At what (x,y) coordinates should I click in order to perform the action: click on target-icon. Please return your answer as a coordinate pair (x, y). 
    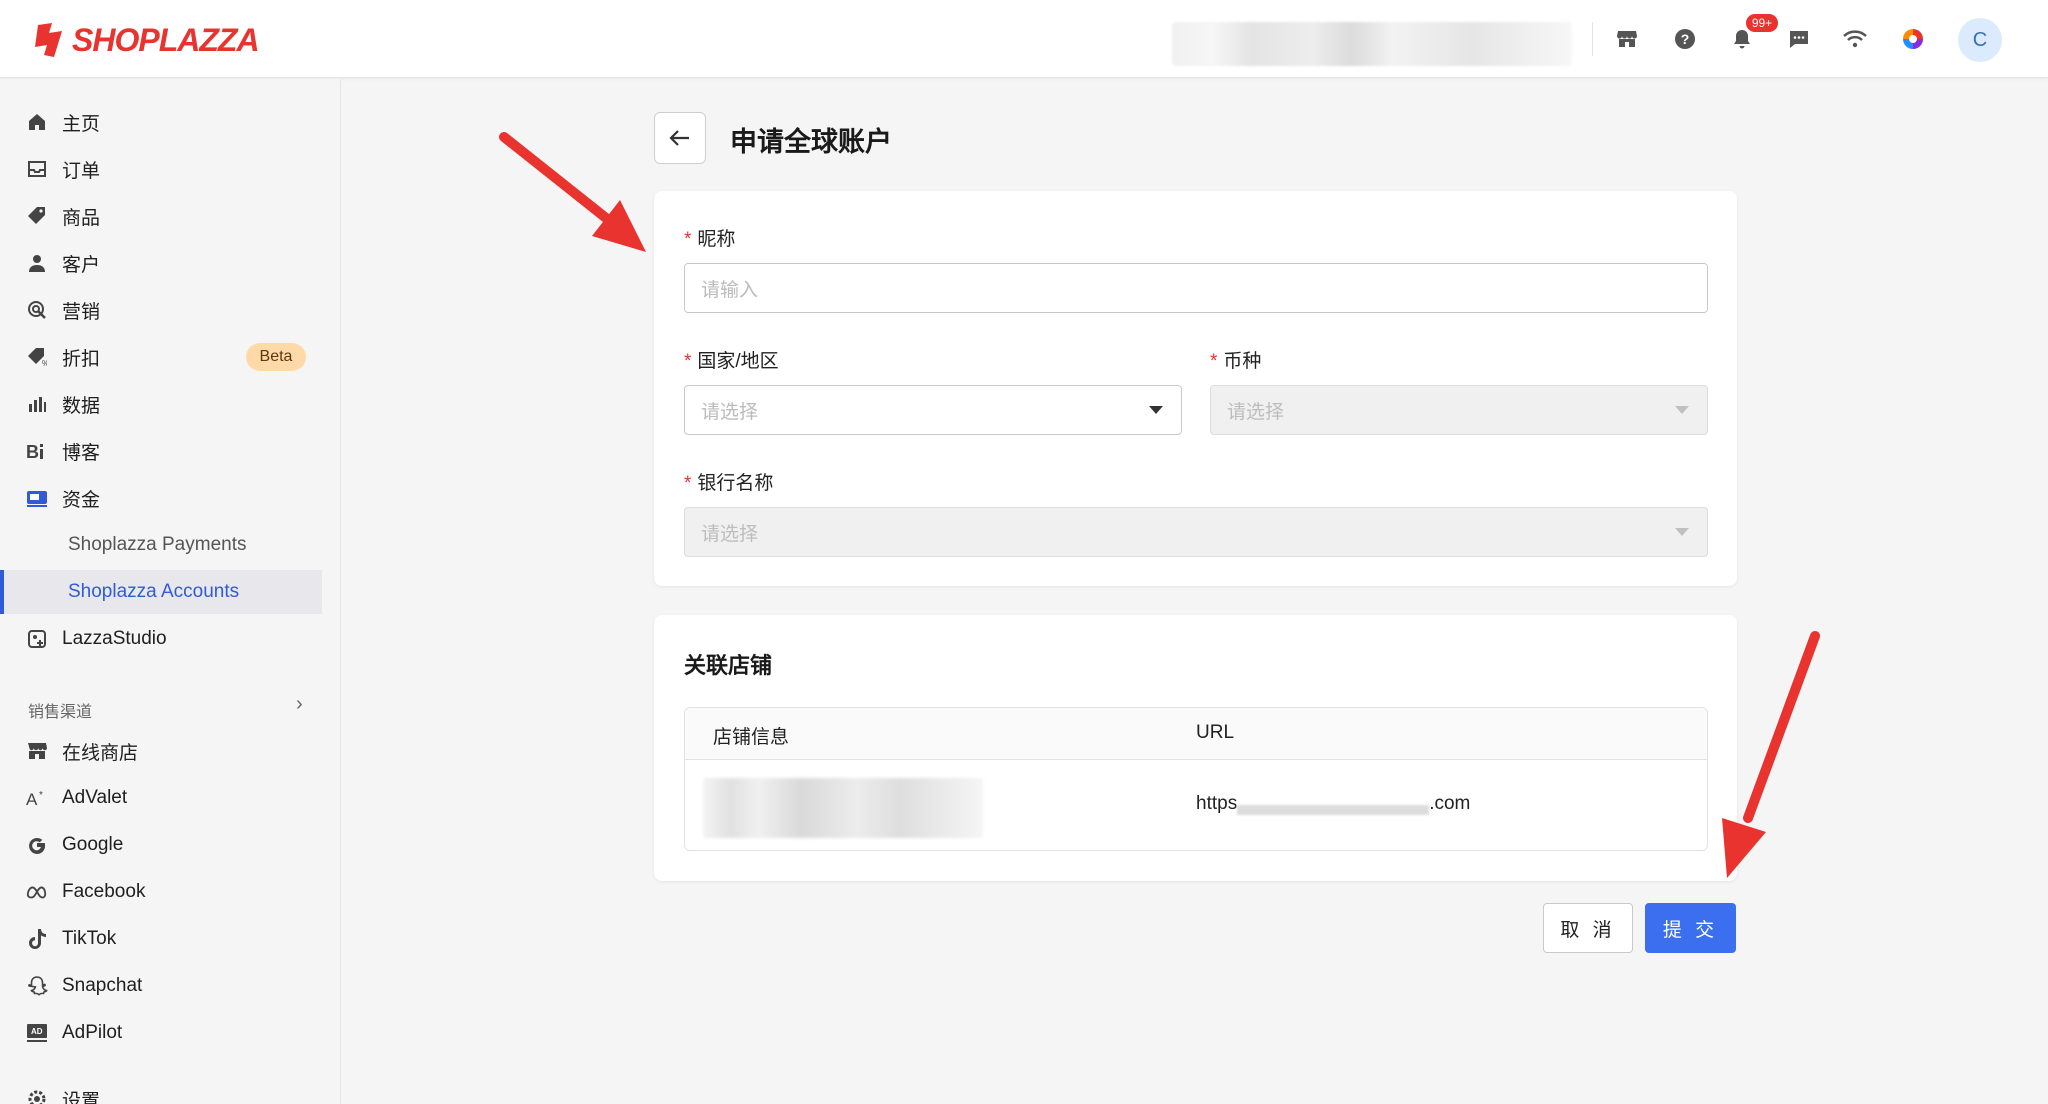
    Looking at the image, I should click on (37, 310).